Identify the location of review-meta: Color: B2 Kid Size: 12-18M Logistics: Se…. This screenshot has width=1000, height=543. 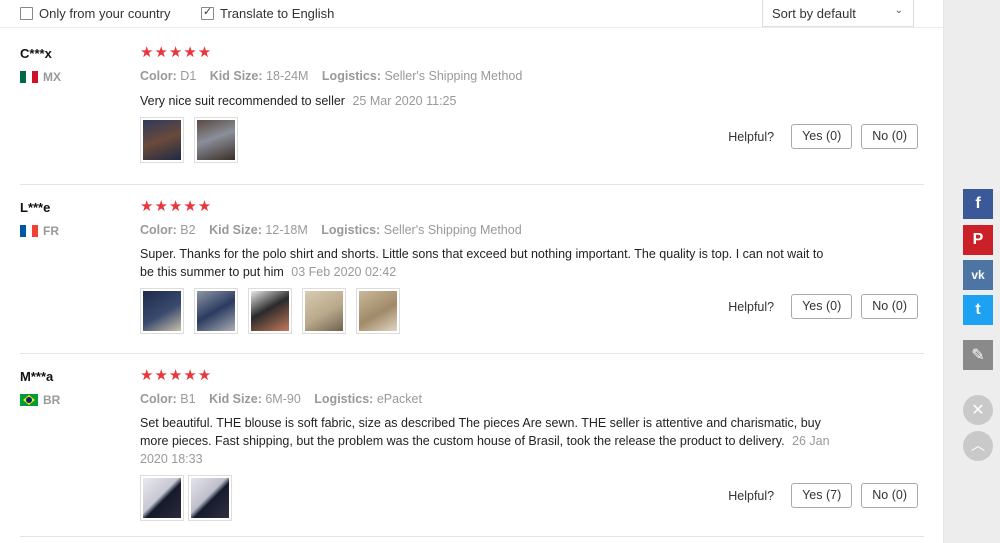
(331, 230).